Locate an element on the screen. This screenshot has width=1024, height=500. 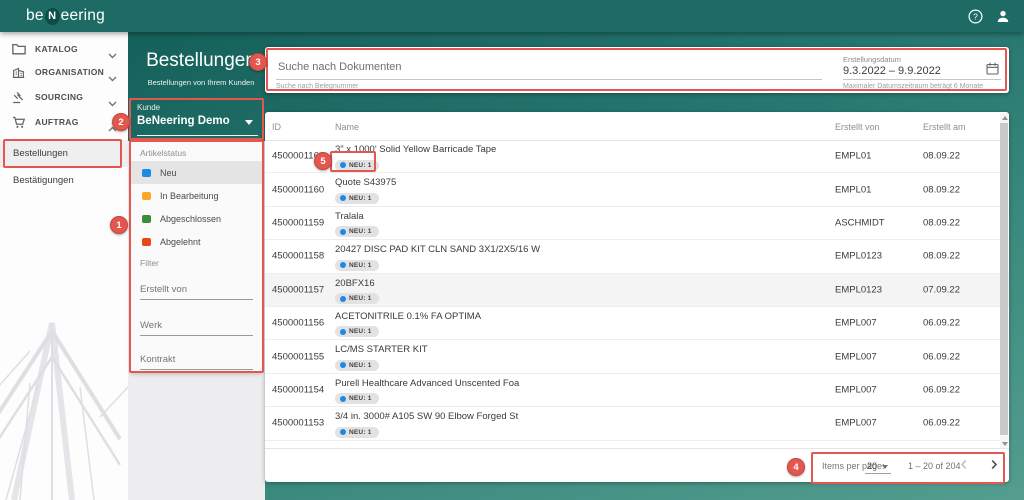
order-id: 4500001157 is located at coordinates (298, 290).